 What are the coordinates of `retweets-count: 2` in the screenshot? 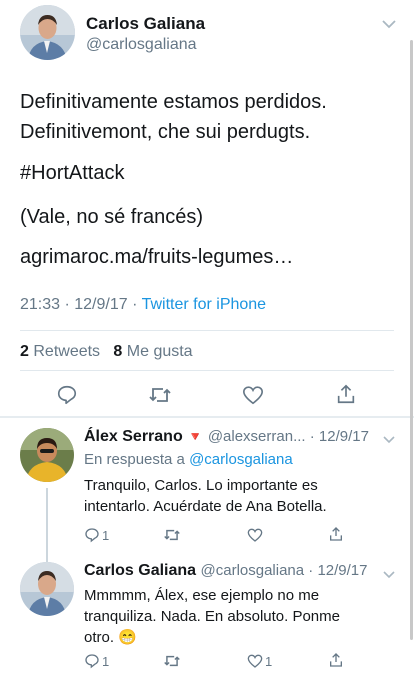 It's located at (24, 351).